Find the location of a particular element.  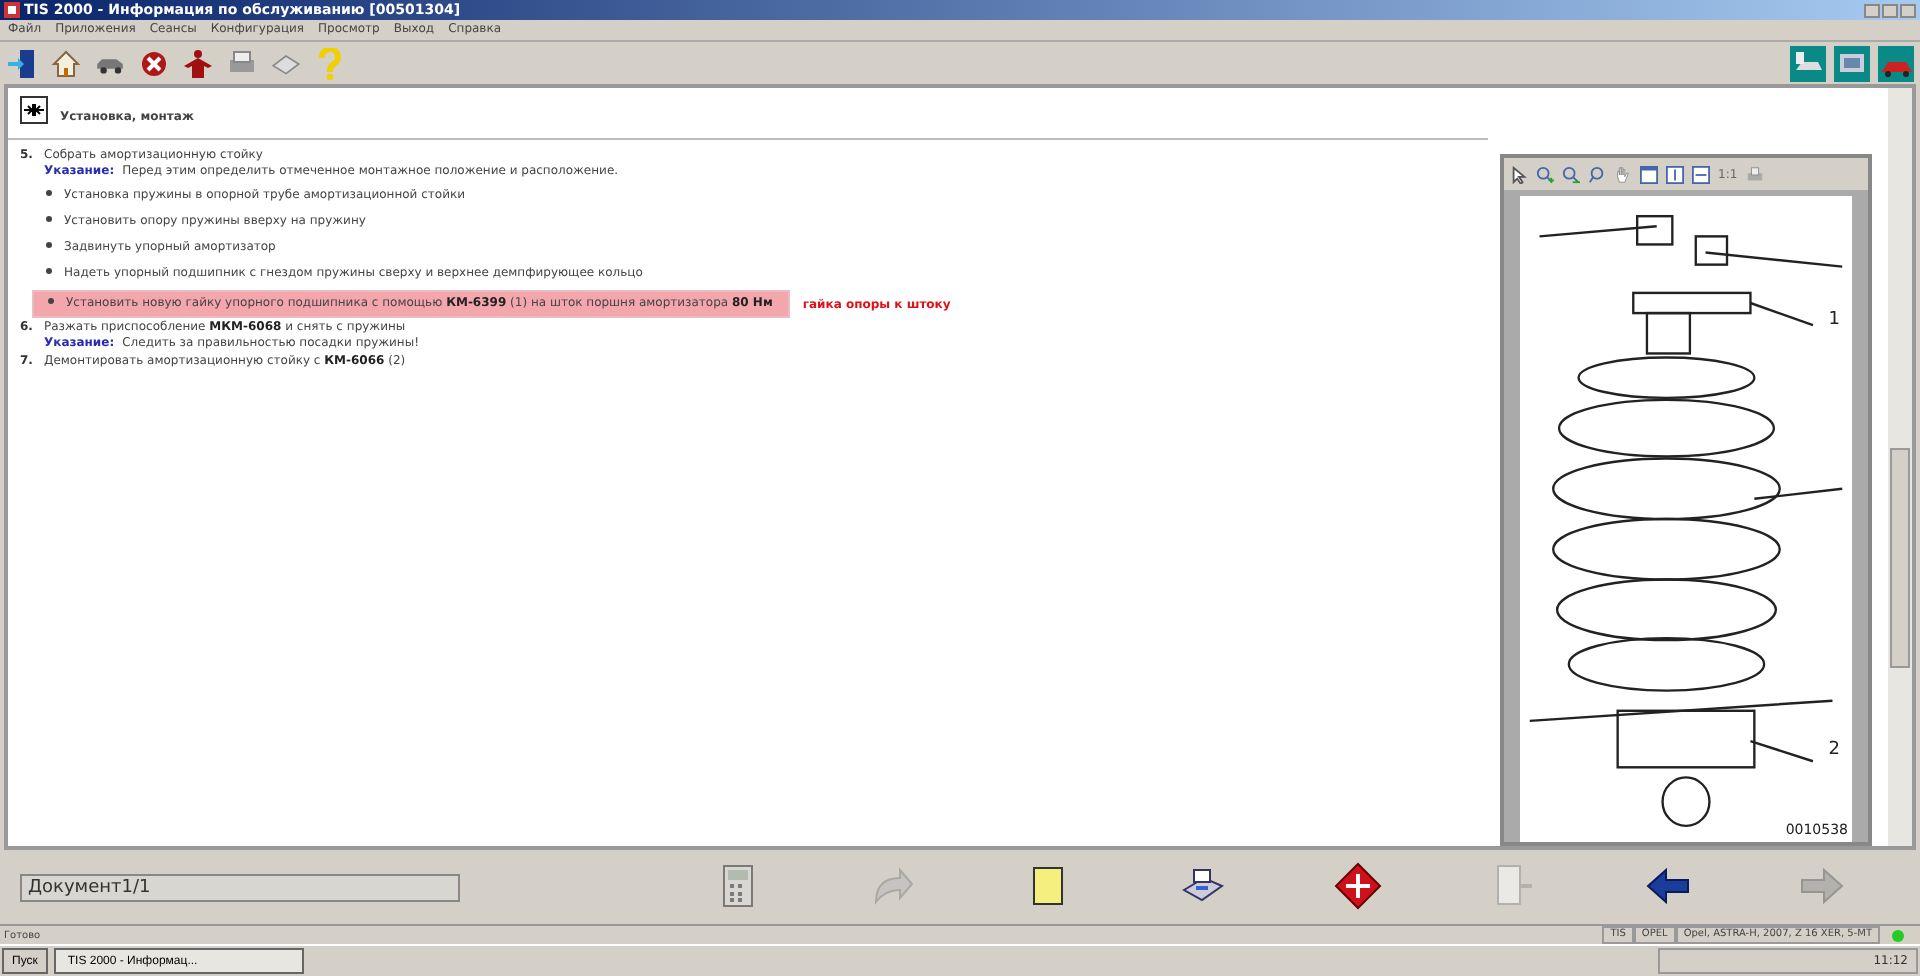

printer-icon is located at coordinates (1754, 174).